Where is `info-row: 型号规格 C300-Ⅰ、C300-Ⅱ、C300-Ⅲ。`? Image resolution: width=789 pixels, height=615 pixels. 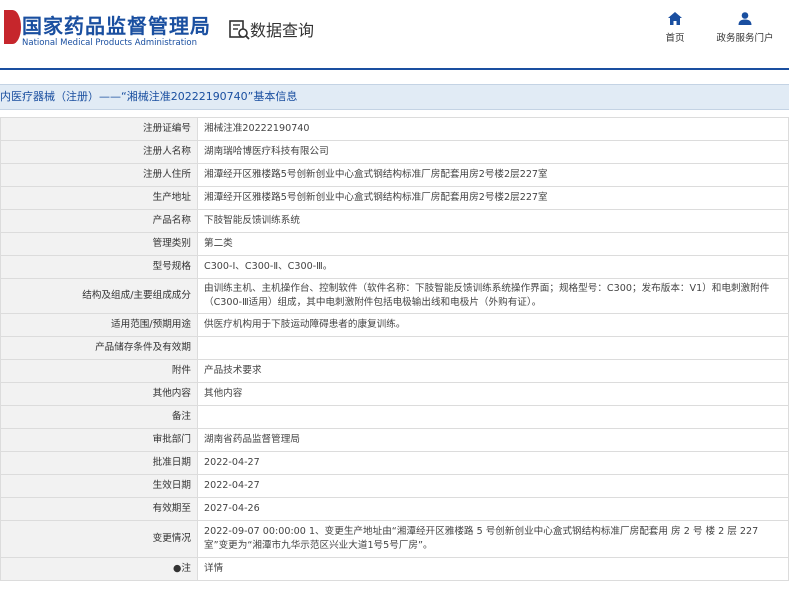 info-row: 型号规格 C300-Ⅰ、C300-Ⅱ、C300-Ⅲ。 is located at coordinates (394, 267).